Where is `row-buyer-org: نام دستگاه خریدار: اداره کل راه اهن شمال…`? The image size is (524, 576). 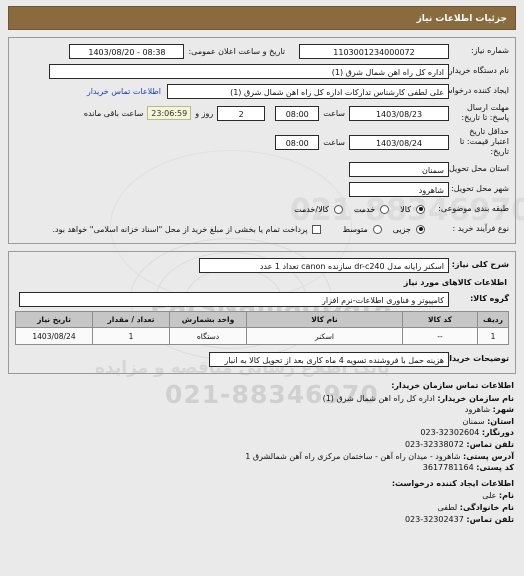 row-buyer-org: نام دستگاه خریدار: اداره کل راه اهن شمال… is located at coordinates (262, 71).